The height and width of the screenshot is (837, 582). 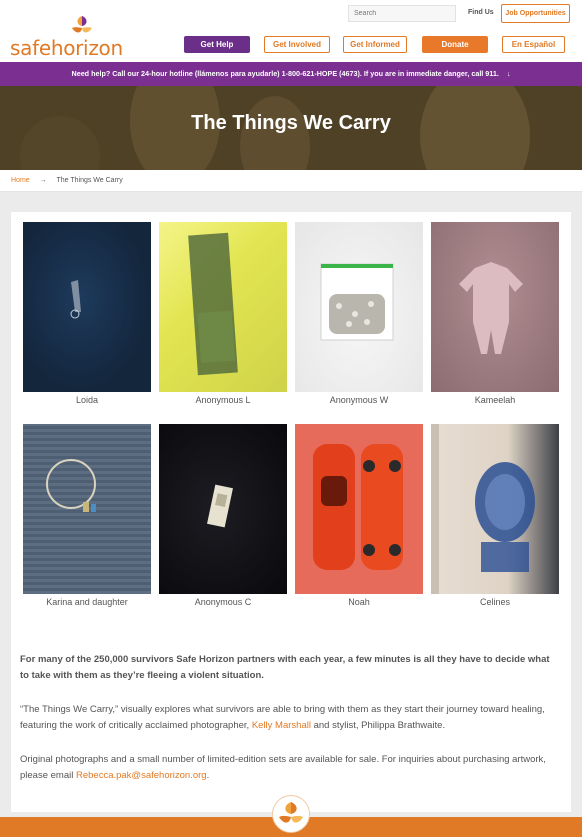 I want to click on hero-banner: The Things We Carry, so click(x=291, y=128).